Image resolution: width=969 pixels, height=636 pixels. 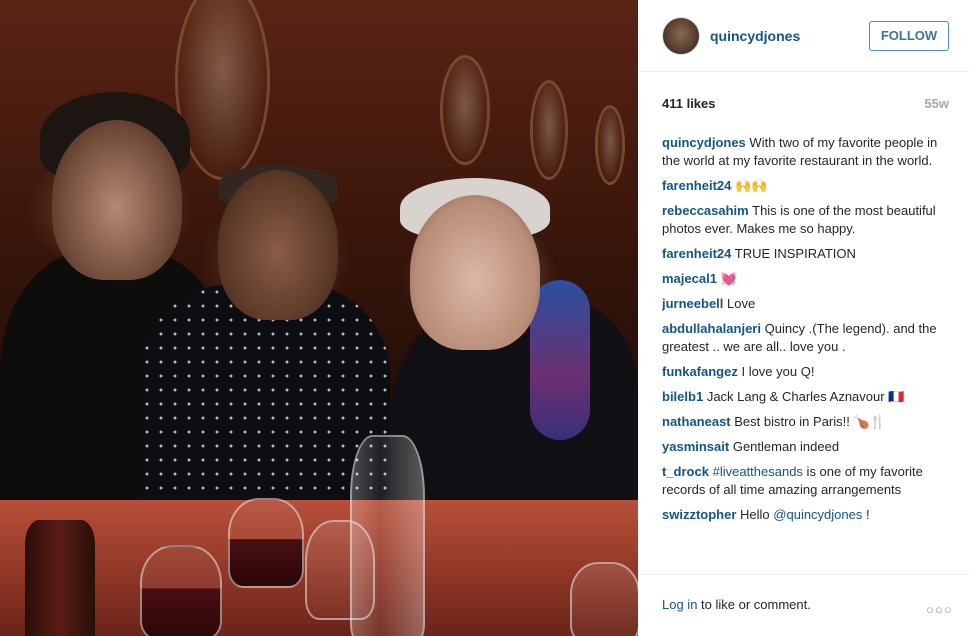 I want to click on comment-text: Jack Lang & Charles Aznavour 🇫🇷, so click(x=805, y=396).